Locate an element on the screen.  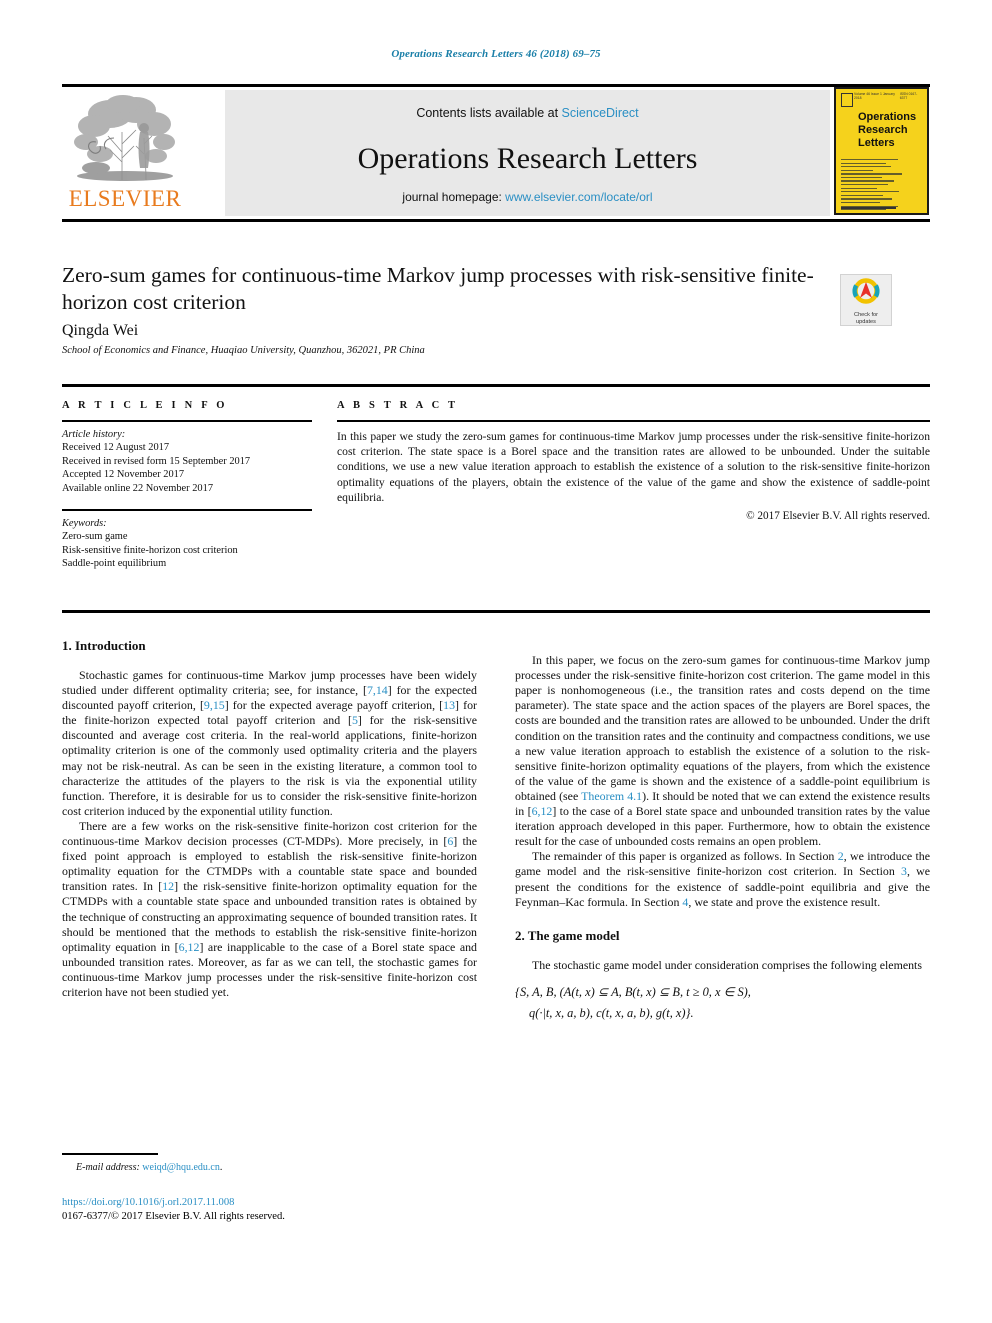
section-heading-introduction: 1. Introduction is located at coordinates (104, 645).